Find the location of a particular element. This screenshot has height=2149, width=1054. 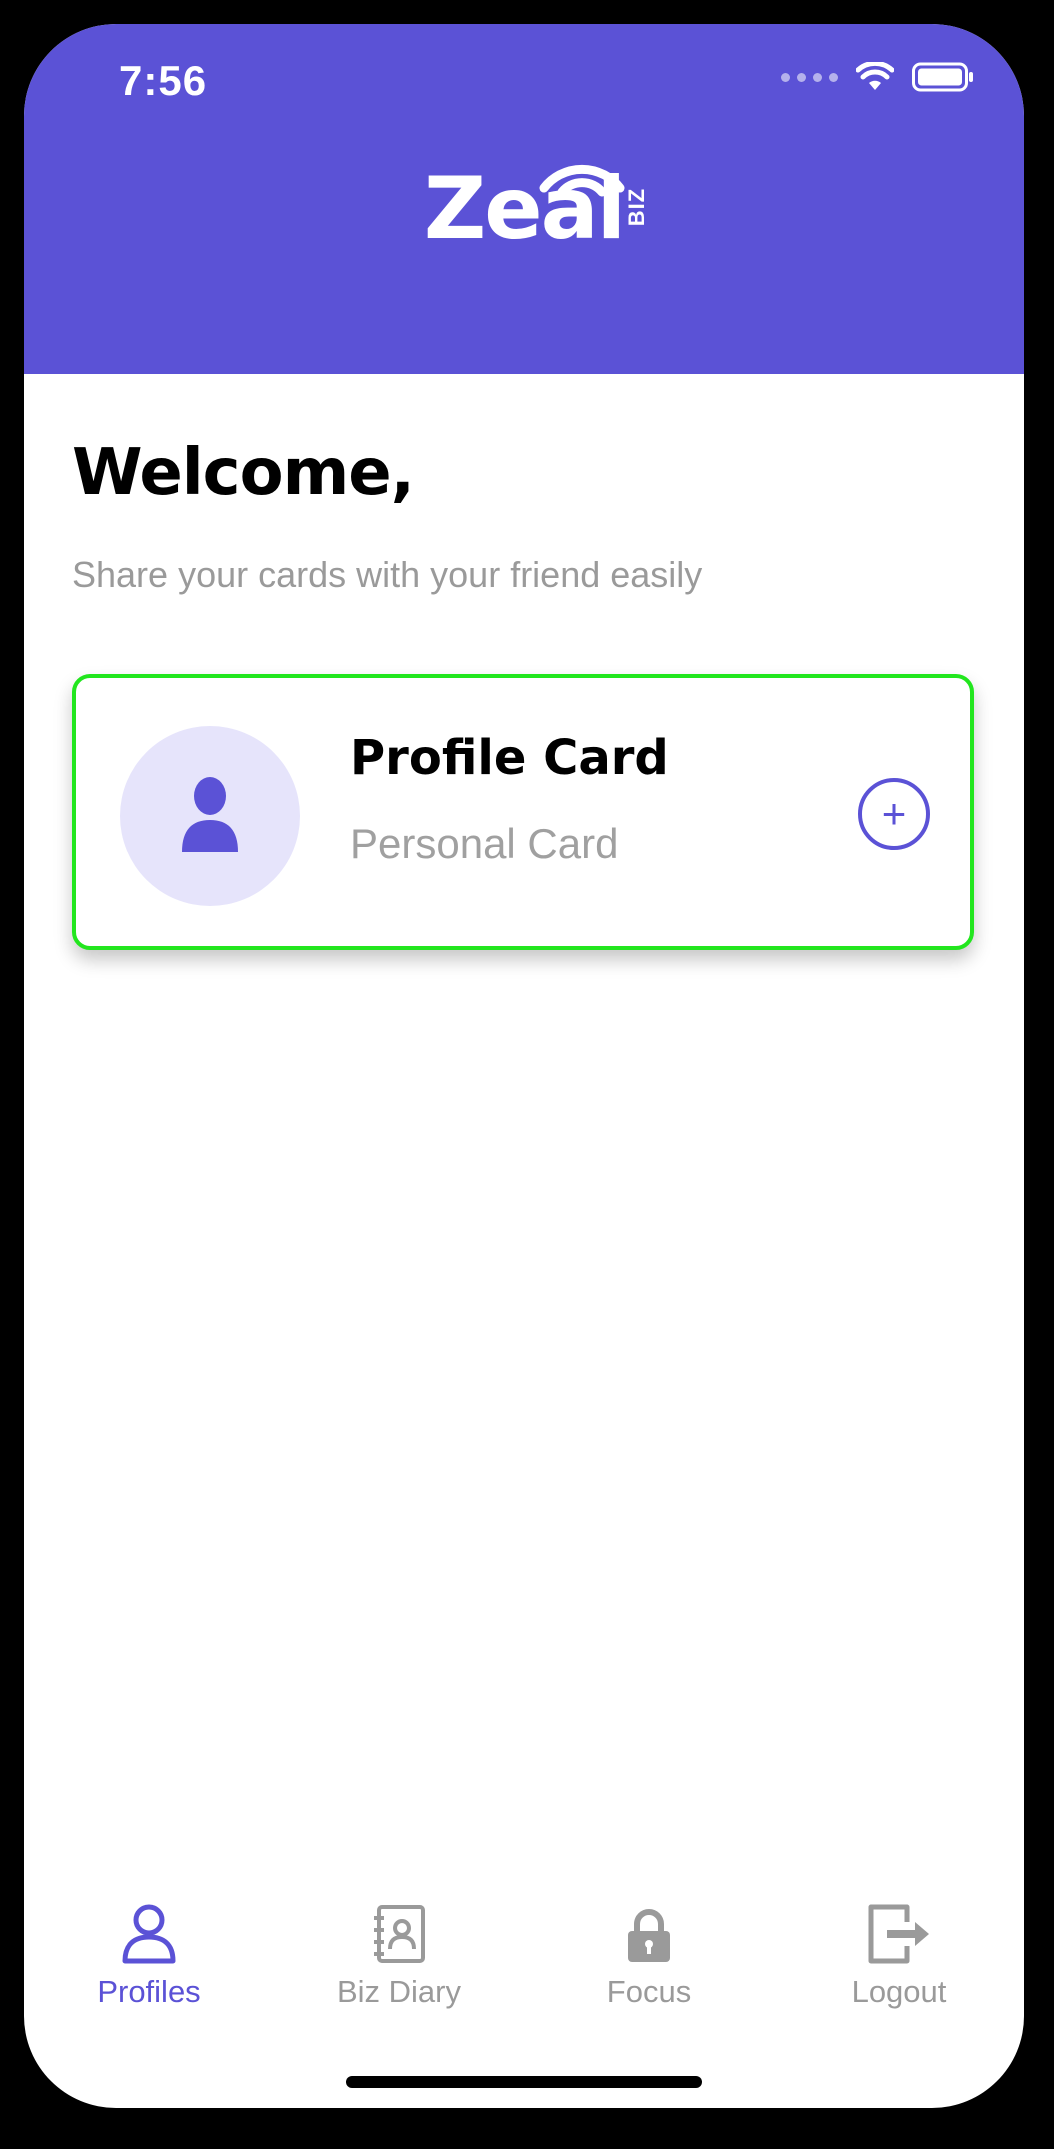

brand-logo: Zeal BIZ is located at coordinates (524, 209).